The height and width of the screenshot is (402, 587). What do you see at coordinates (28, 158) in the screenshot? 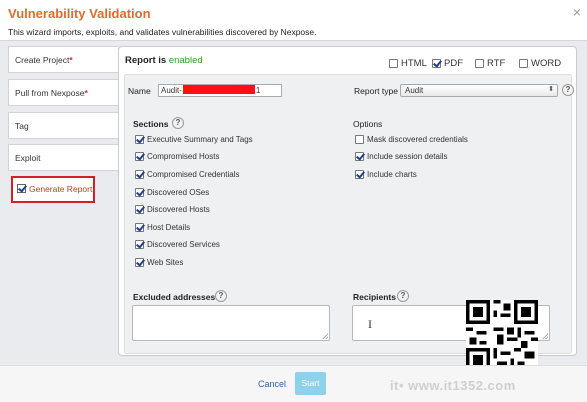
I see `step-label: Exploit` at bounding box center [28, 158].